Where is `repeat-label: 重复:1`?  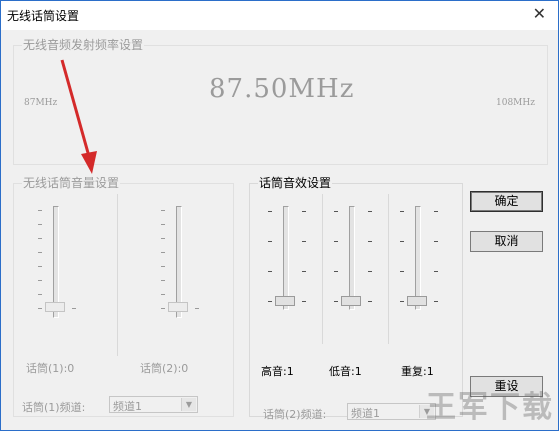 repeat-label: 重复:1 is located at coordinates (417, 371).